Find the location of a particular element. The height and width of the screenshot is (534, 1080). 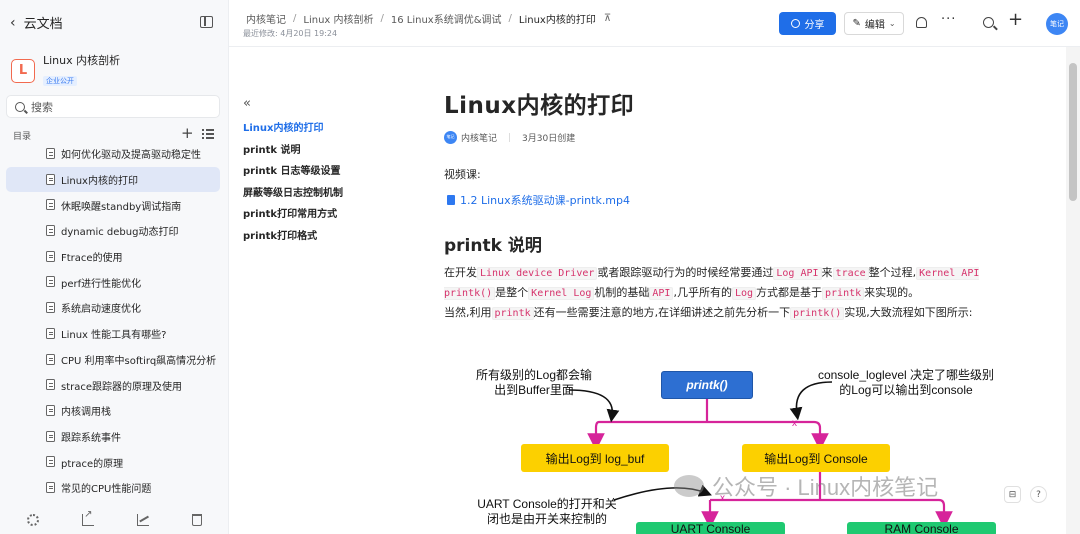

outline-item: printk打印常用方式 is located at coordinates (313, 216).